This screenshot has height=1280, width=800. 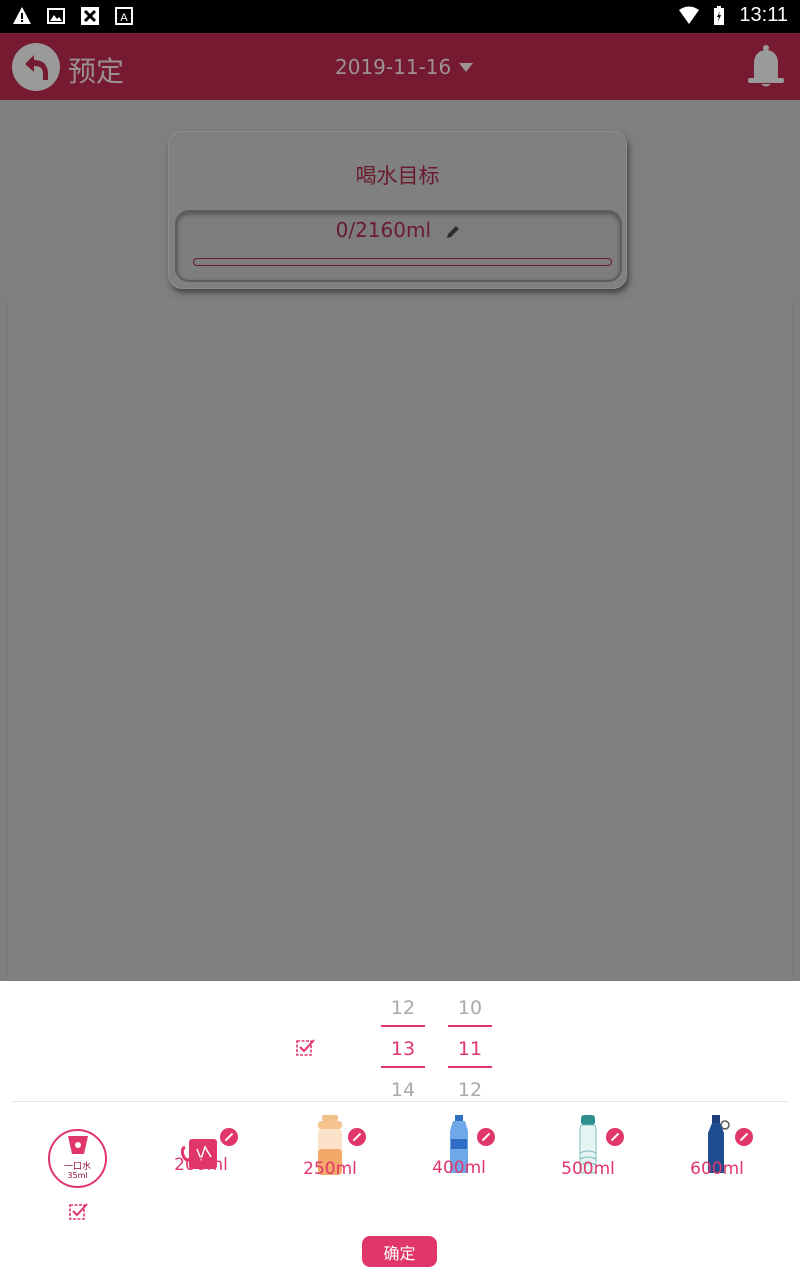 I want to click on cup-option-250ml: 250ml, so click(x=330, y=1164).